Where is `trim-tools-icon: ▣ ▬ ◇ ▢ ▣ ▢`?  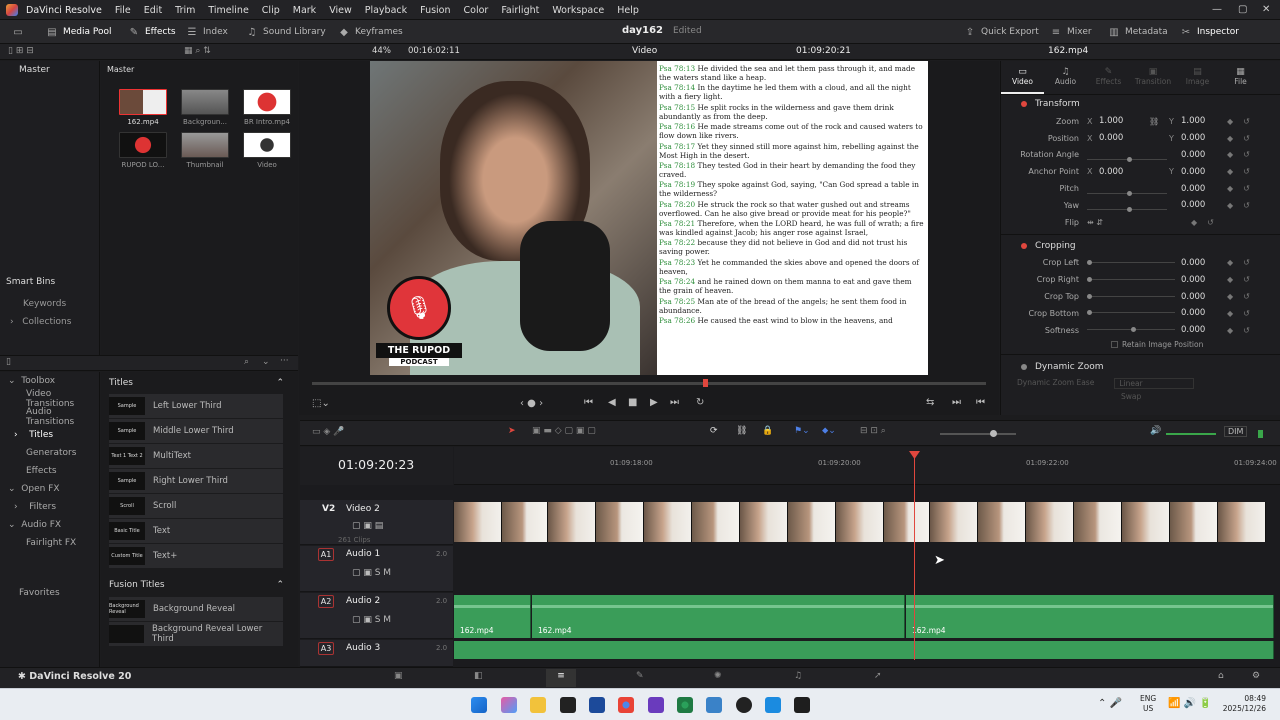
trim-tools-icon: ▣ ▬ ◇ ▢ ▣ ▢ is located at coordinates (564, 431).